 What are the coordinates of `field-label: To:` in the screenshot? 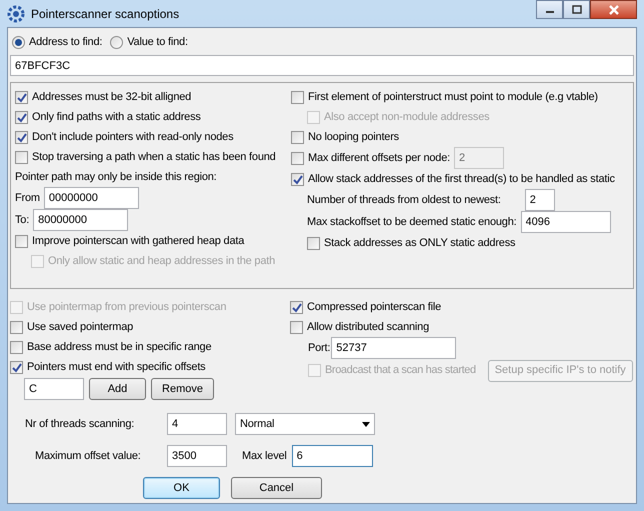 It's located at (22, 220).